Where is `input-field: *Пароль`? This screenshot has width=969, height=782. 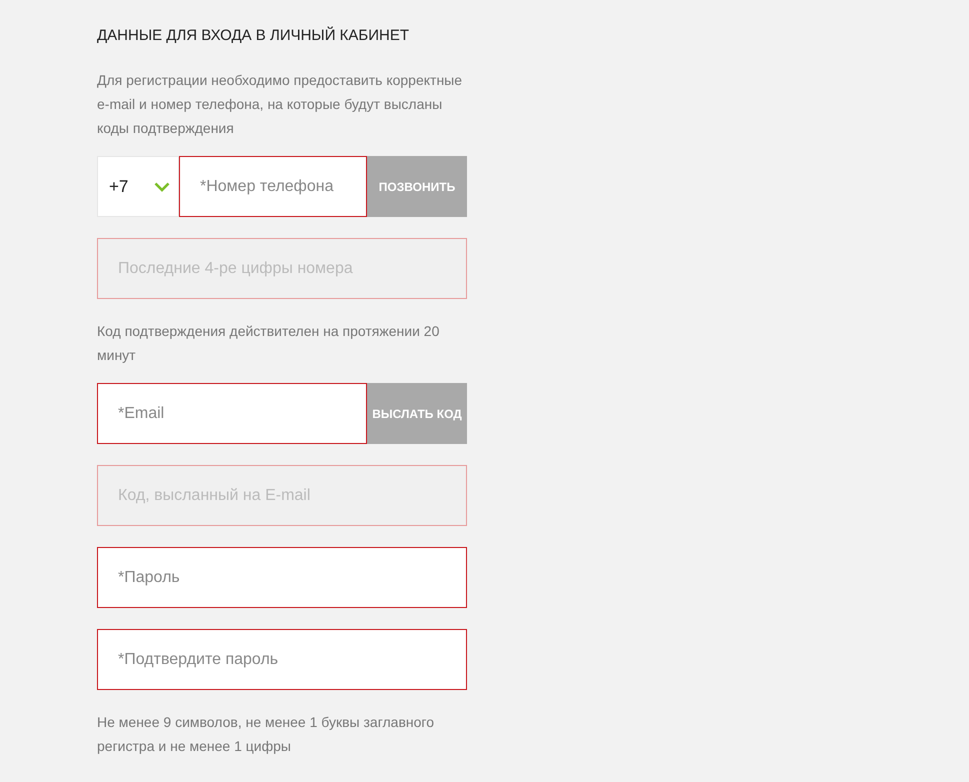 input-field: *Пароль is located at coordinates (282, 577).